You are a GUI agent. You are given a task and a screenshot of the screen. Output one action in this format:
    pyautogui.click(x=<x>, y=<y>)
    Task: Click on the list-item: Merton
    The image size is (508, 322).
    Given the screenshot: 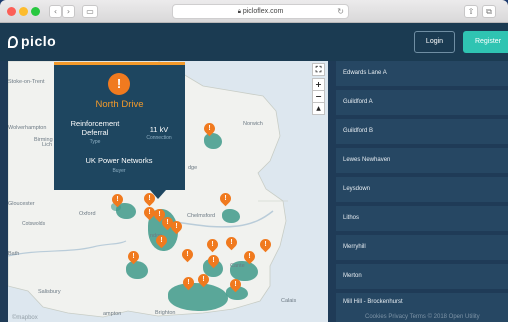 What is the action you would take?
    pyautogui.click(x=422, y=276)
    